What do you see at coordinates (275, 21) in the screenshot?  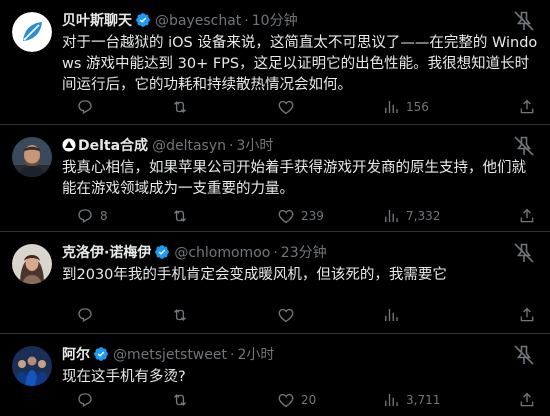 I see `timestamp: 10分钟` at bounding box center [275, 21].